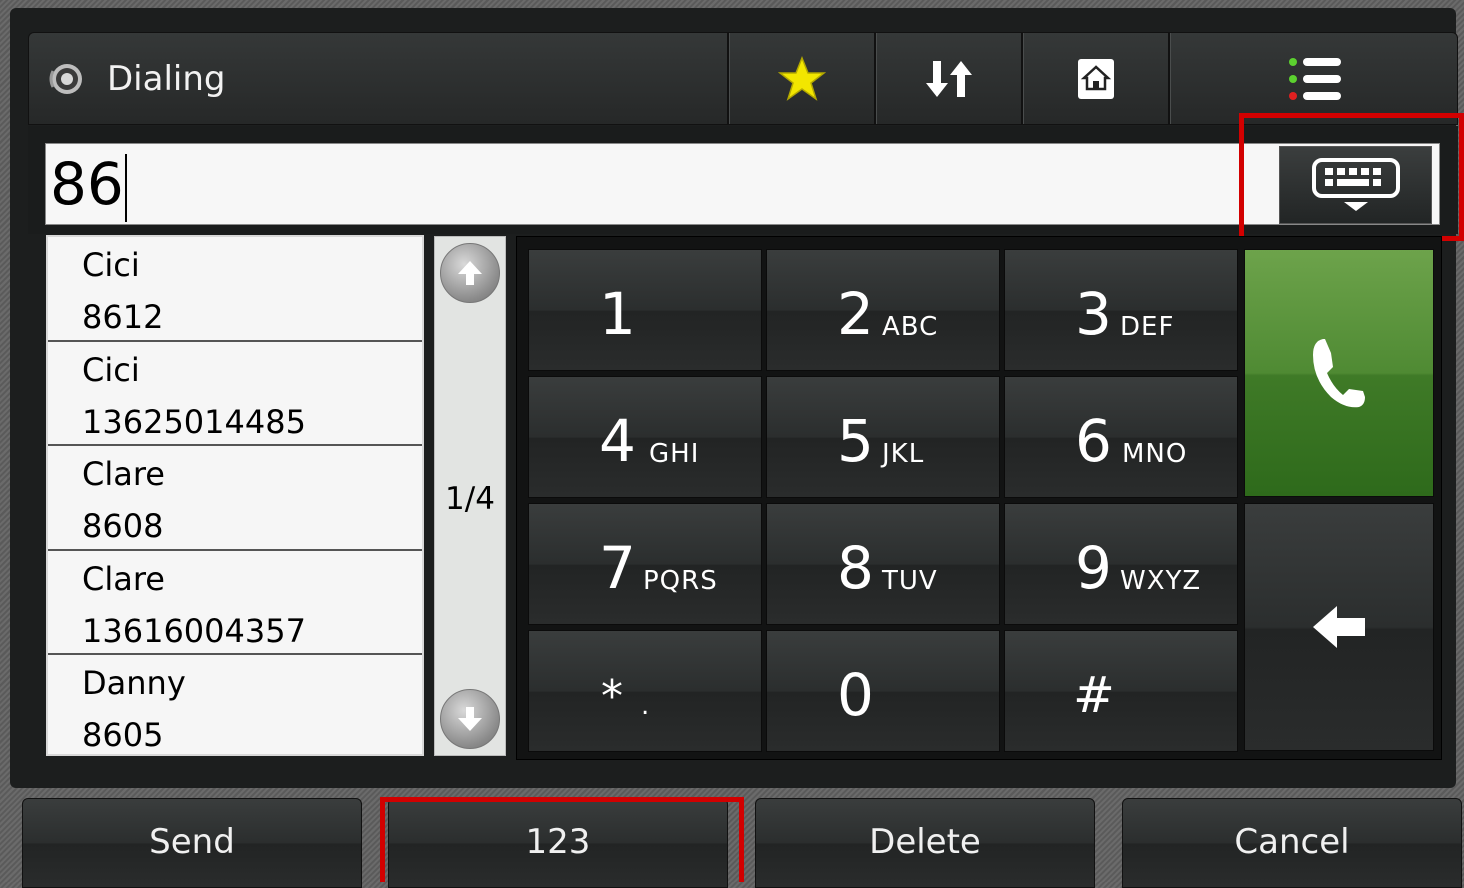 The image size is (1464, 888). I want to click on key-9: 9 WXYZ, so click(1121, 564).